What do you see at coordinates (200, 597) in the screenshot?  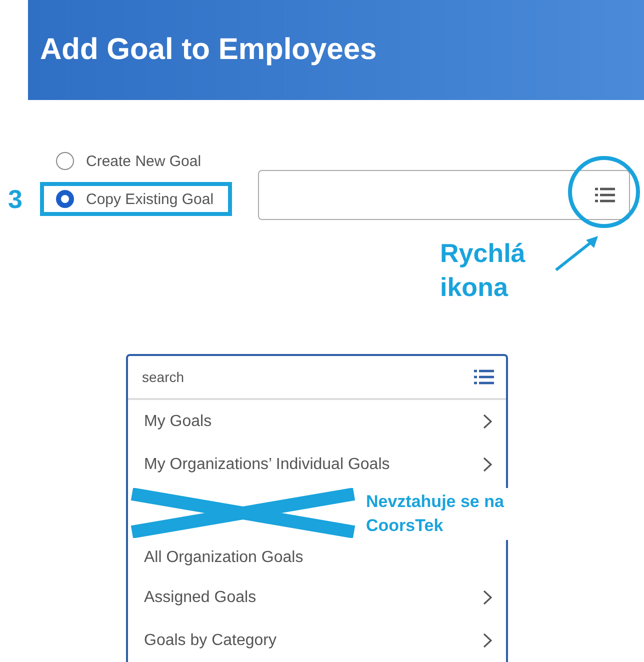 I see `item-label: Assigned Goals` at bounding box center [200, 597].